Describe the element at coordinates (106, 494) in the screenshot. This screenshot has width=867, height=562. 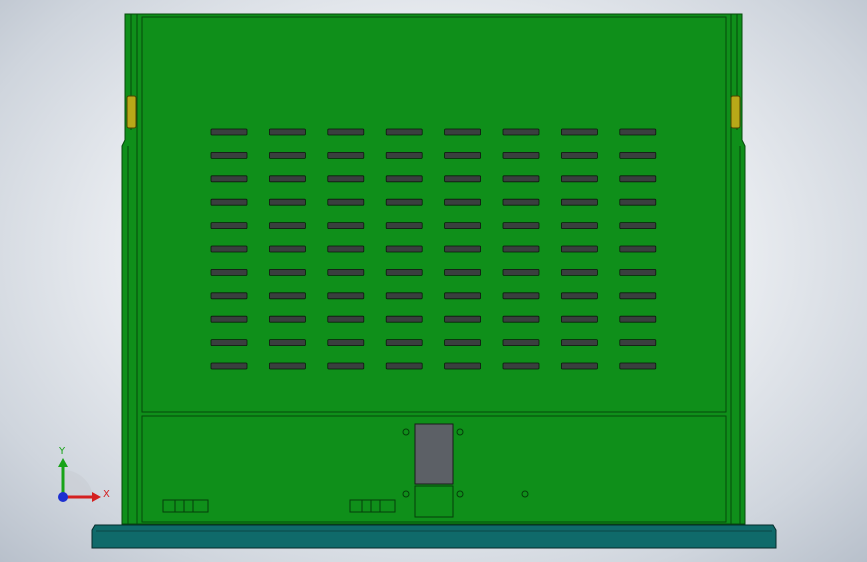
I see `triad-x-label: X` at that location.